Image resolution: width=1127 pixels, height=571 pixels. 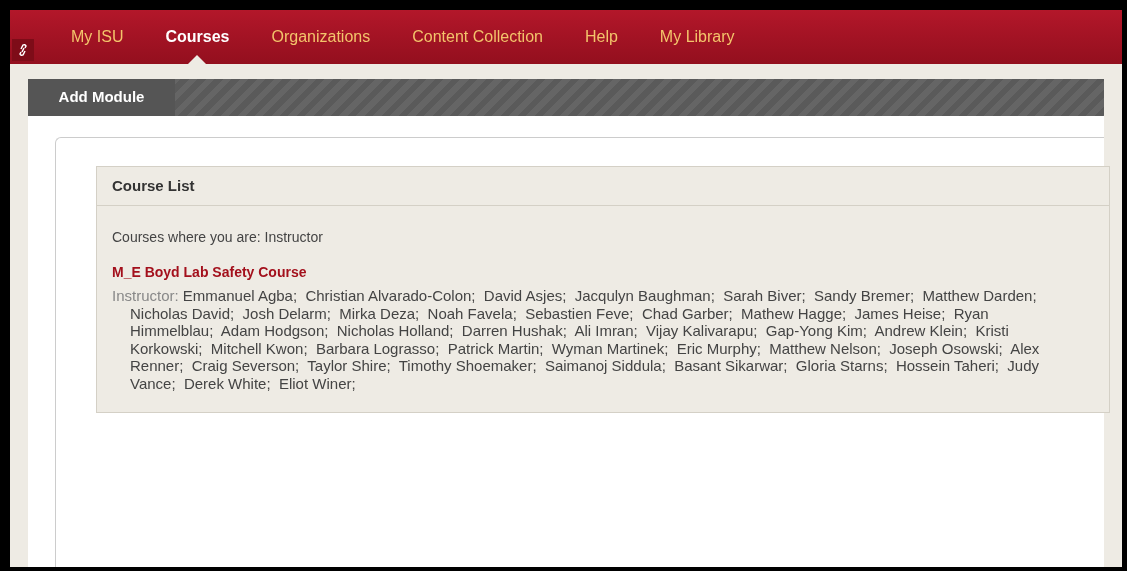 I want to click on add-module-button: Add Module, so click(x=101, y=97).